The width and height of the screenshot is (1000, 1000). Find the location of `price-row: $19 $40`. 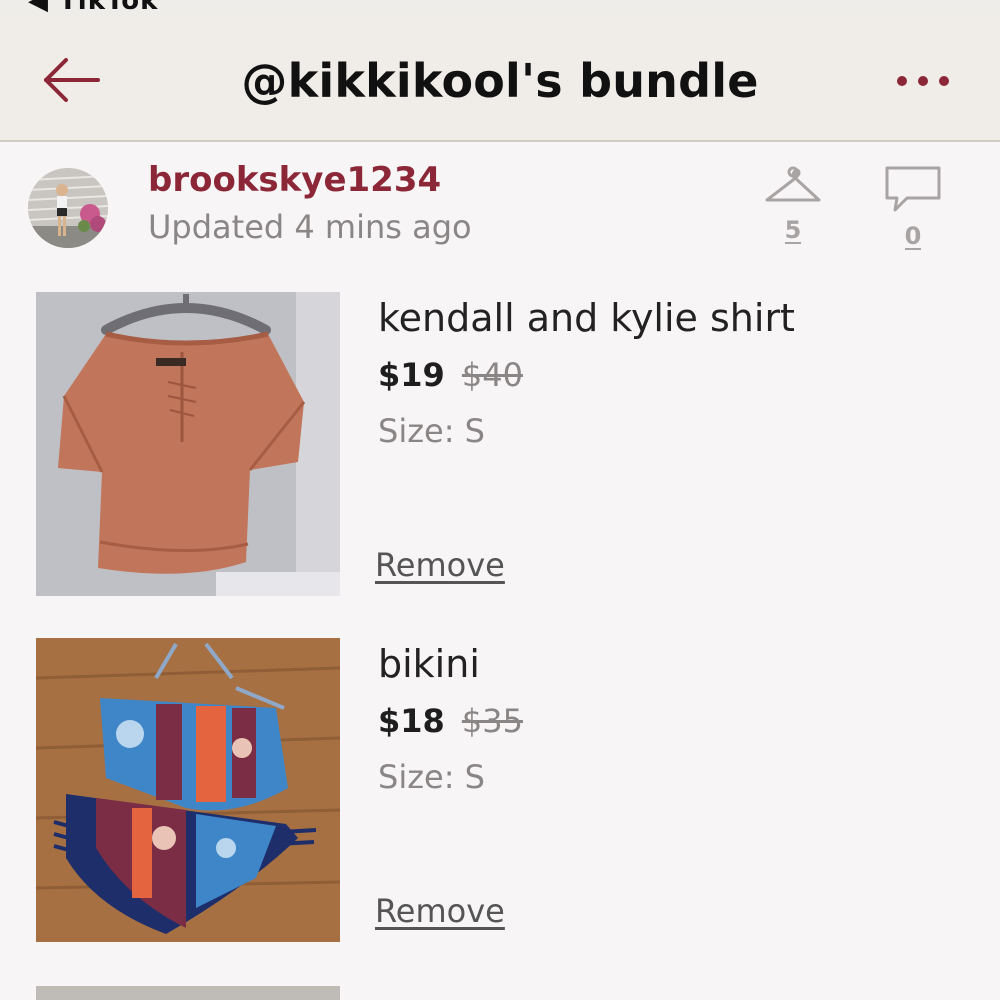

price-row: $19 $40 is located at coordinates (450, 375).